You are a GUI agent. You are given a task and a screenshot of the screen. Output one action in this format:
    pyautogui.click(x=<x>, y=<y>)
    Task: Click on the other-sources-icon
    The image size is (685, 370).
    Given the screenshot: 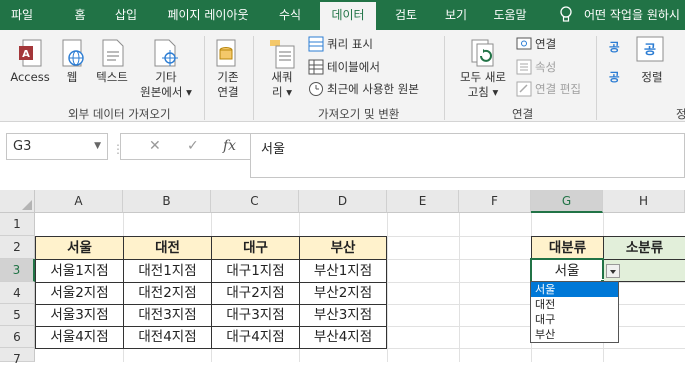 What is the action you would take?
    pyautogui.click(x=166, y=54)
    